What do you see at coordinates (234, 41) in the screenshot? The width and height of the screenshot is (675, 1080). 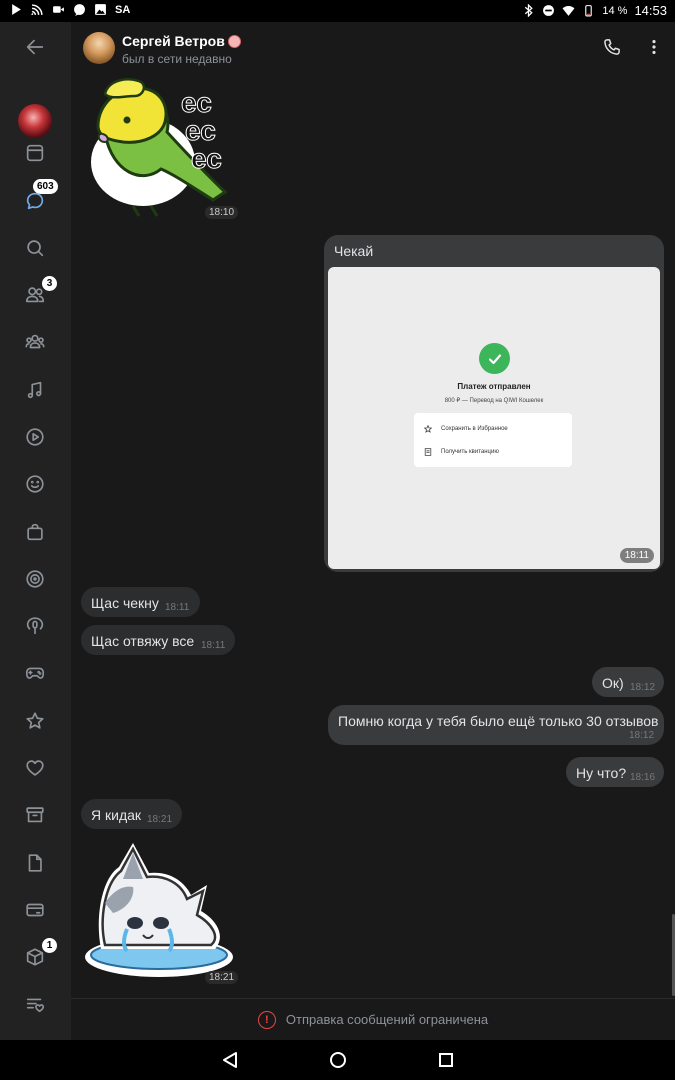 I see `emoji-status-icon` at bounding box center [234, 41].